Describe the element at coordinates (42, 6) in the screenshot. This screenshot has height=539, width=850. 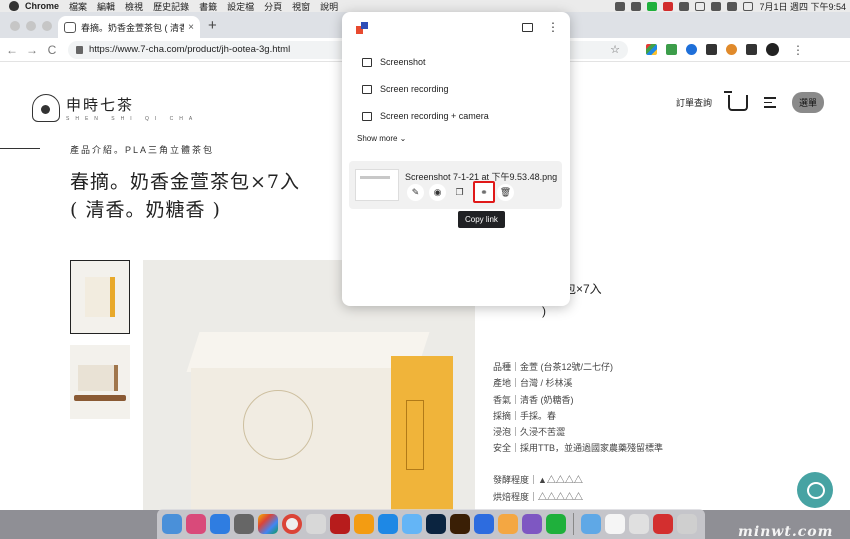
I see `menu-app-name: Chrome` at that location.